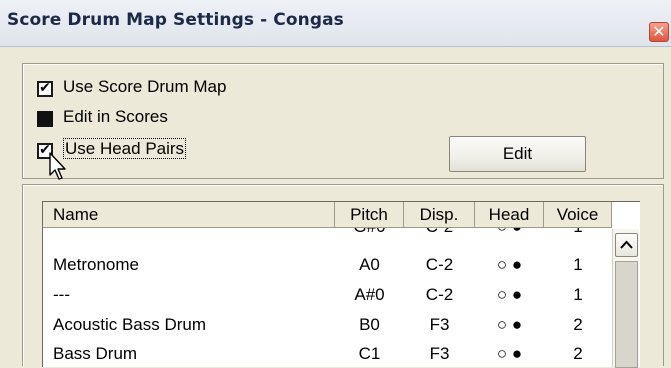  I want to click on checkmark-icon: ✔, so click(45, 88).